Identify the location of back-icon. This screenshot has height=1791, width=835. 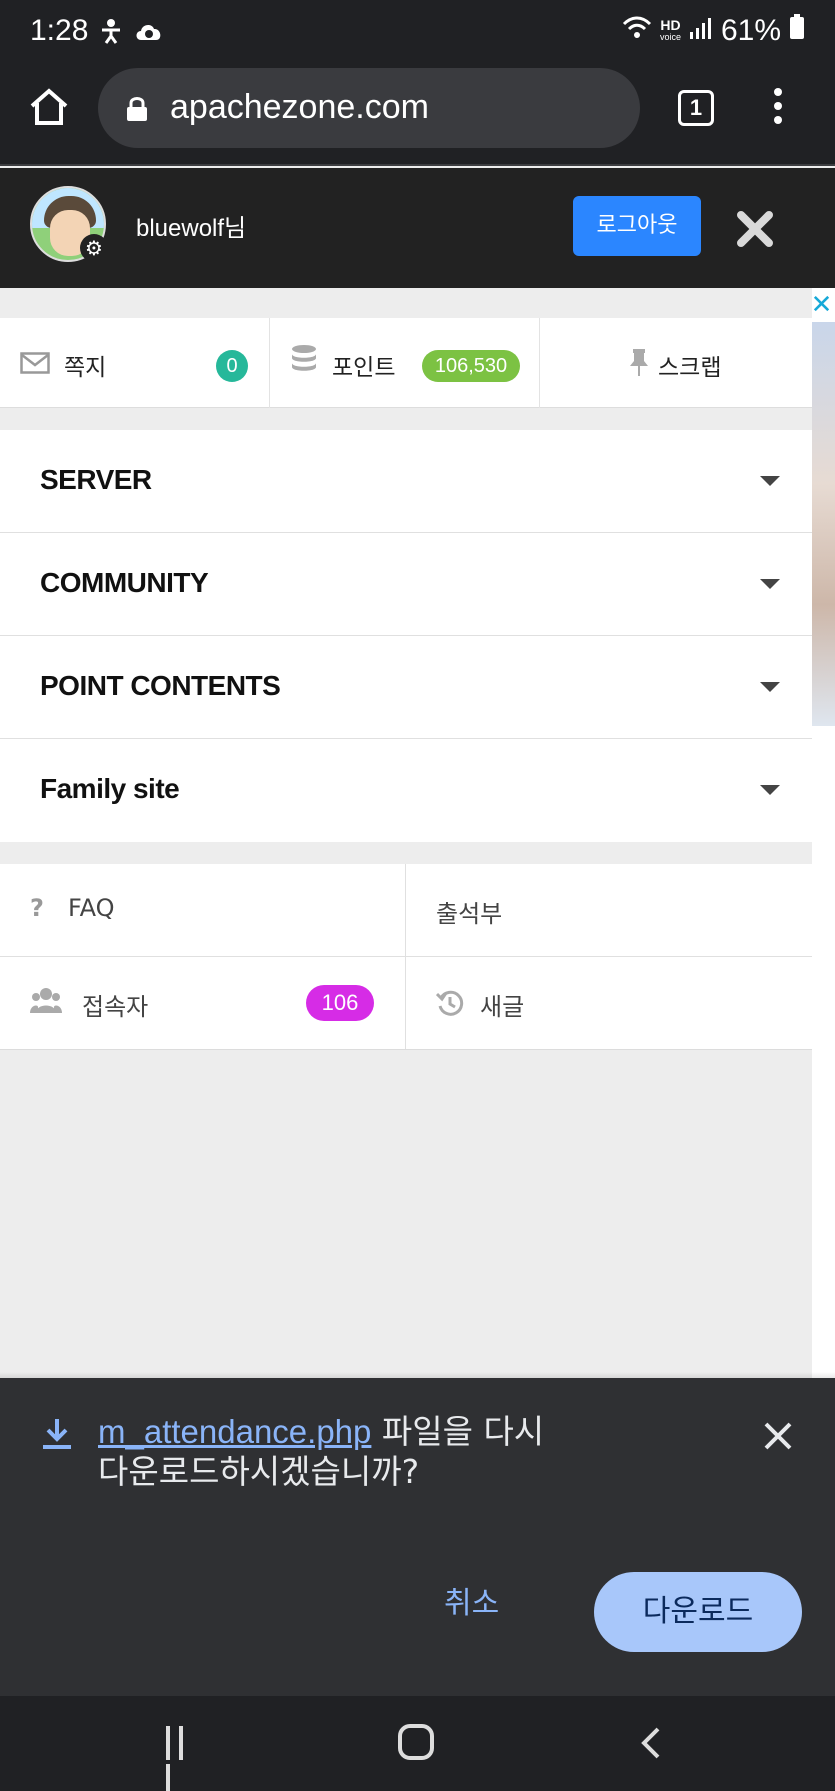
(651, 1743).